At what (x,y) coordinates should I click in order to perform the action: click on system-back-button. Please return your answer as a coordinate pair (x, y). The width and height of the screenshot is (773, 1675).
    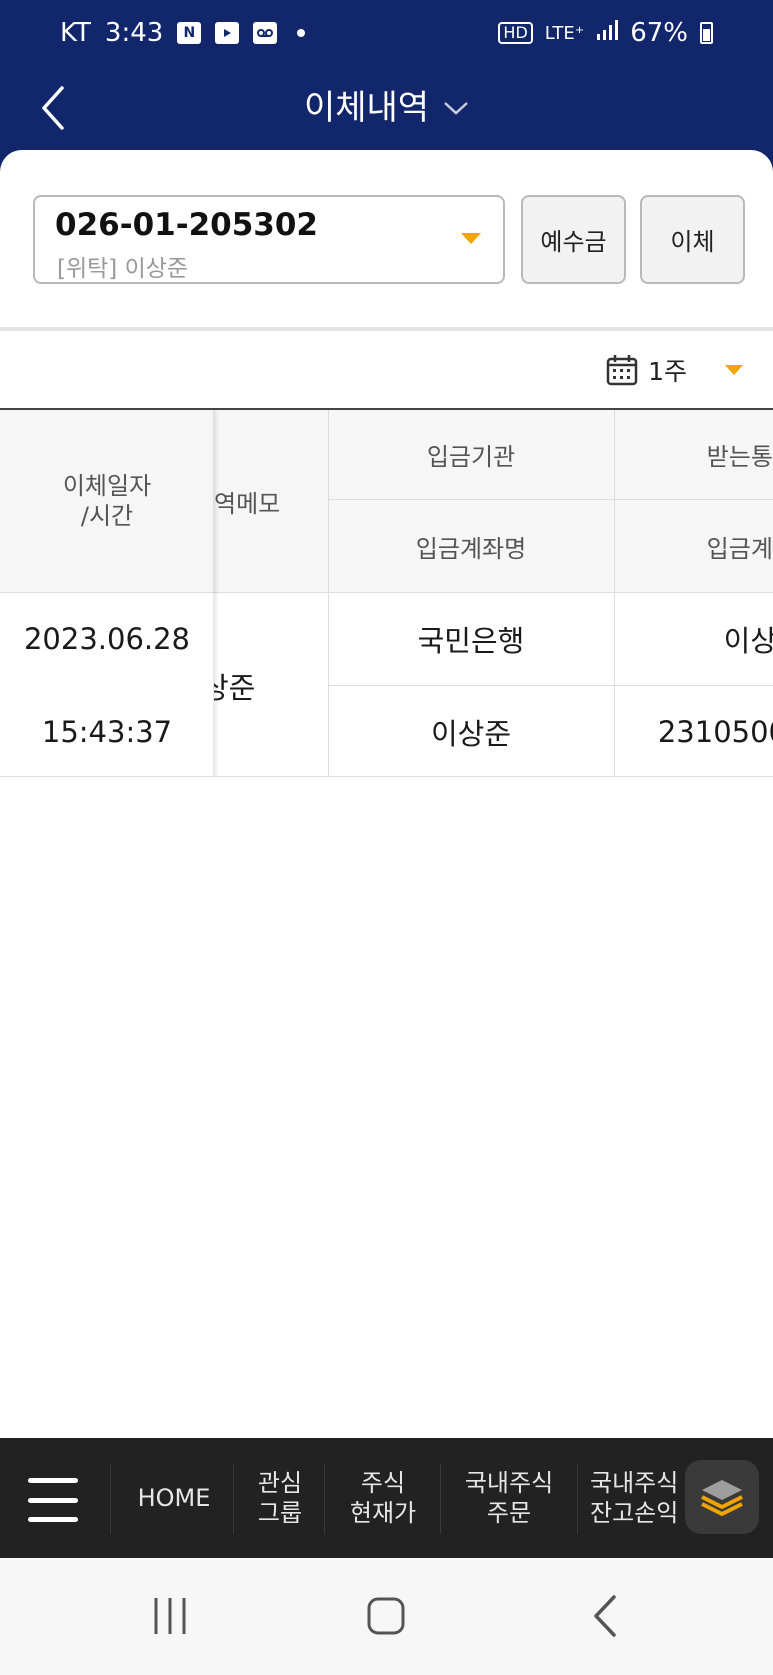
    Looking at the image, I should click on (605, 1616).